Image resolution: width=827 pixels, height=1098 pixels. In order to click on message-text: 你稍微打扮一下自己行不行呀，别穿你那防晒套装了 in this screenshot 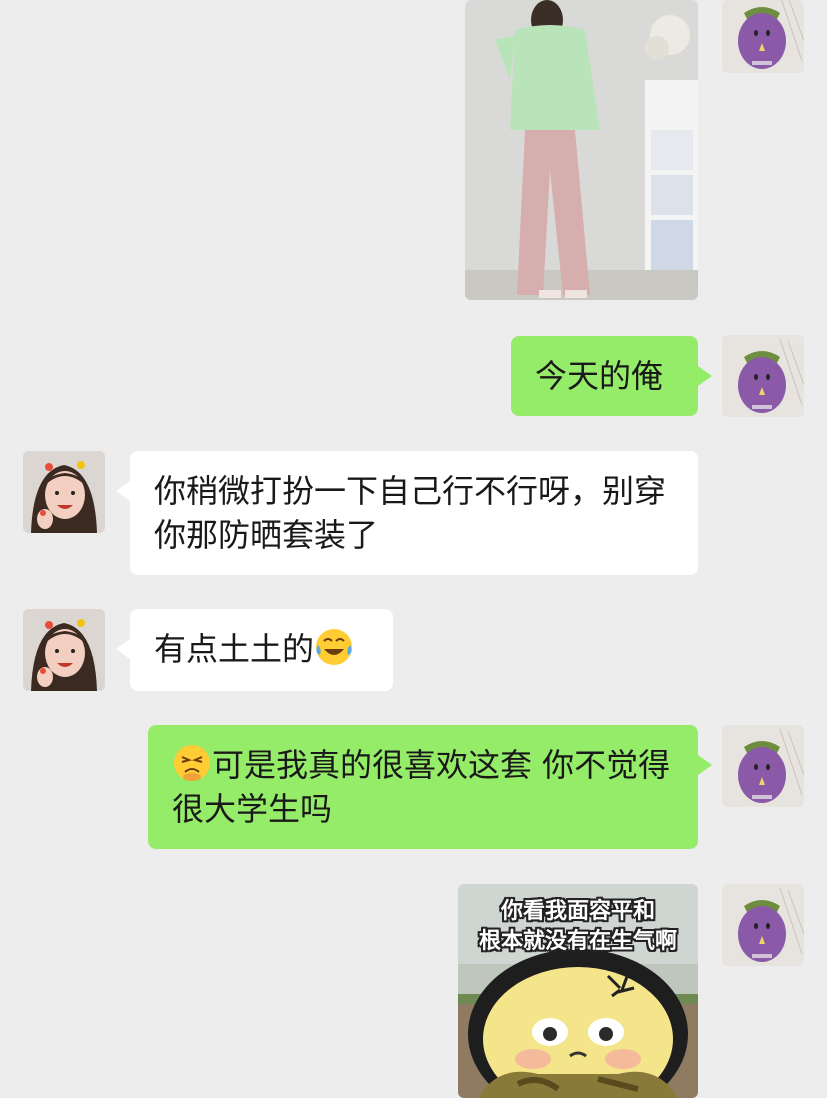, I will do `click(410, 513)`.